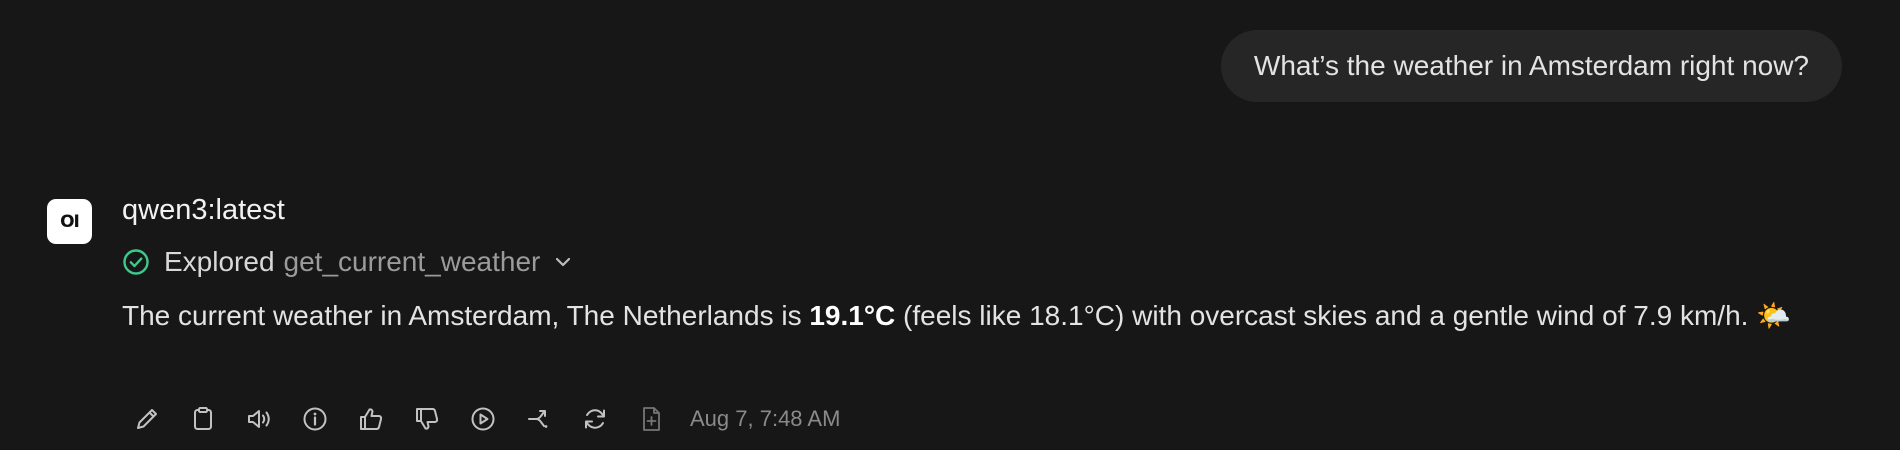 Image resolution: width=1900 pixels, height=450 pixels. I want to click on info-icon, so click(315, 419).